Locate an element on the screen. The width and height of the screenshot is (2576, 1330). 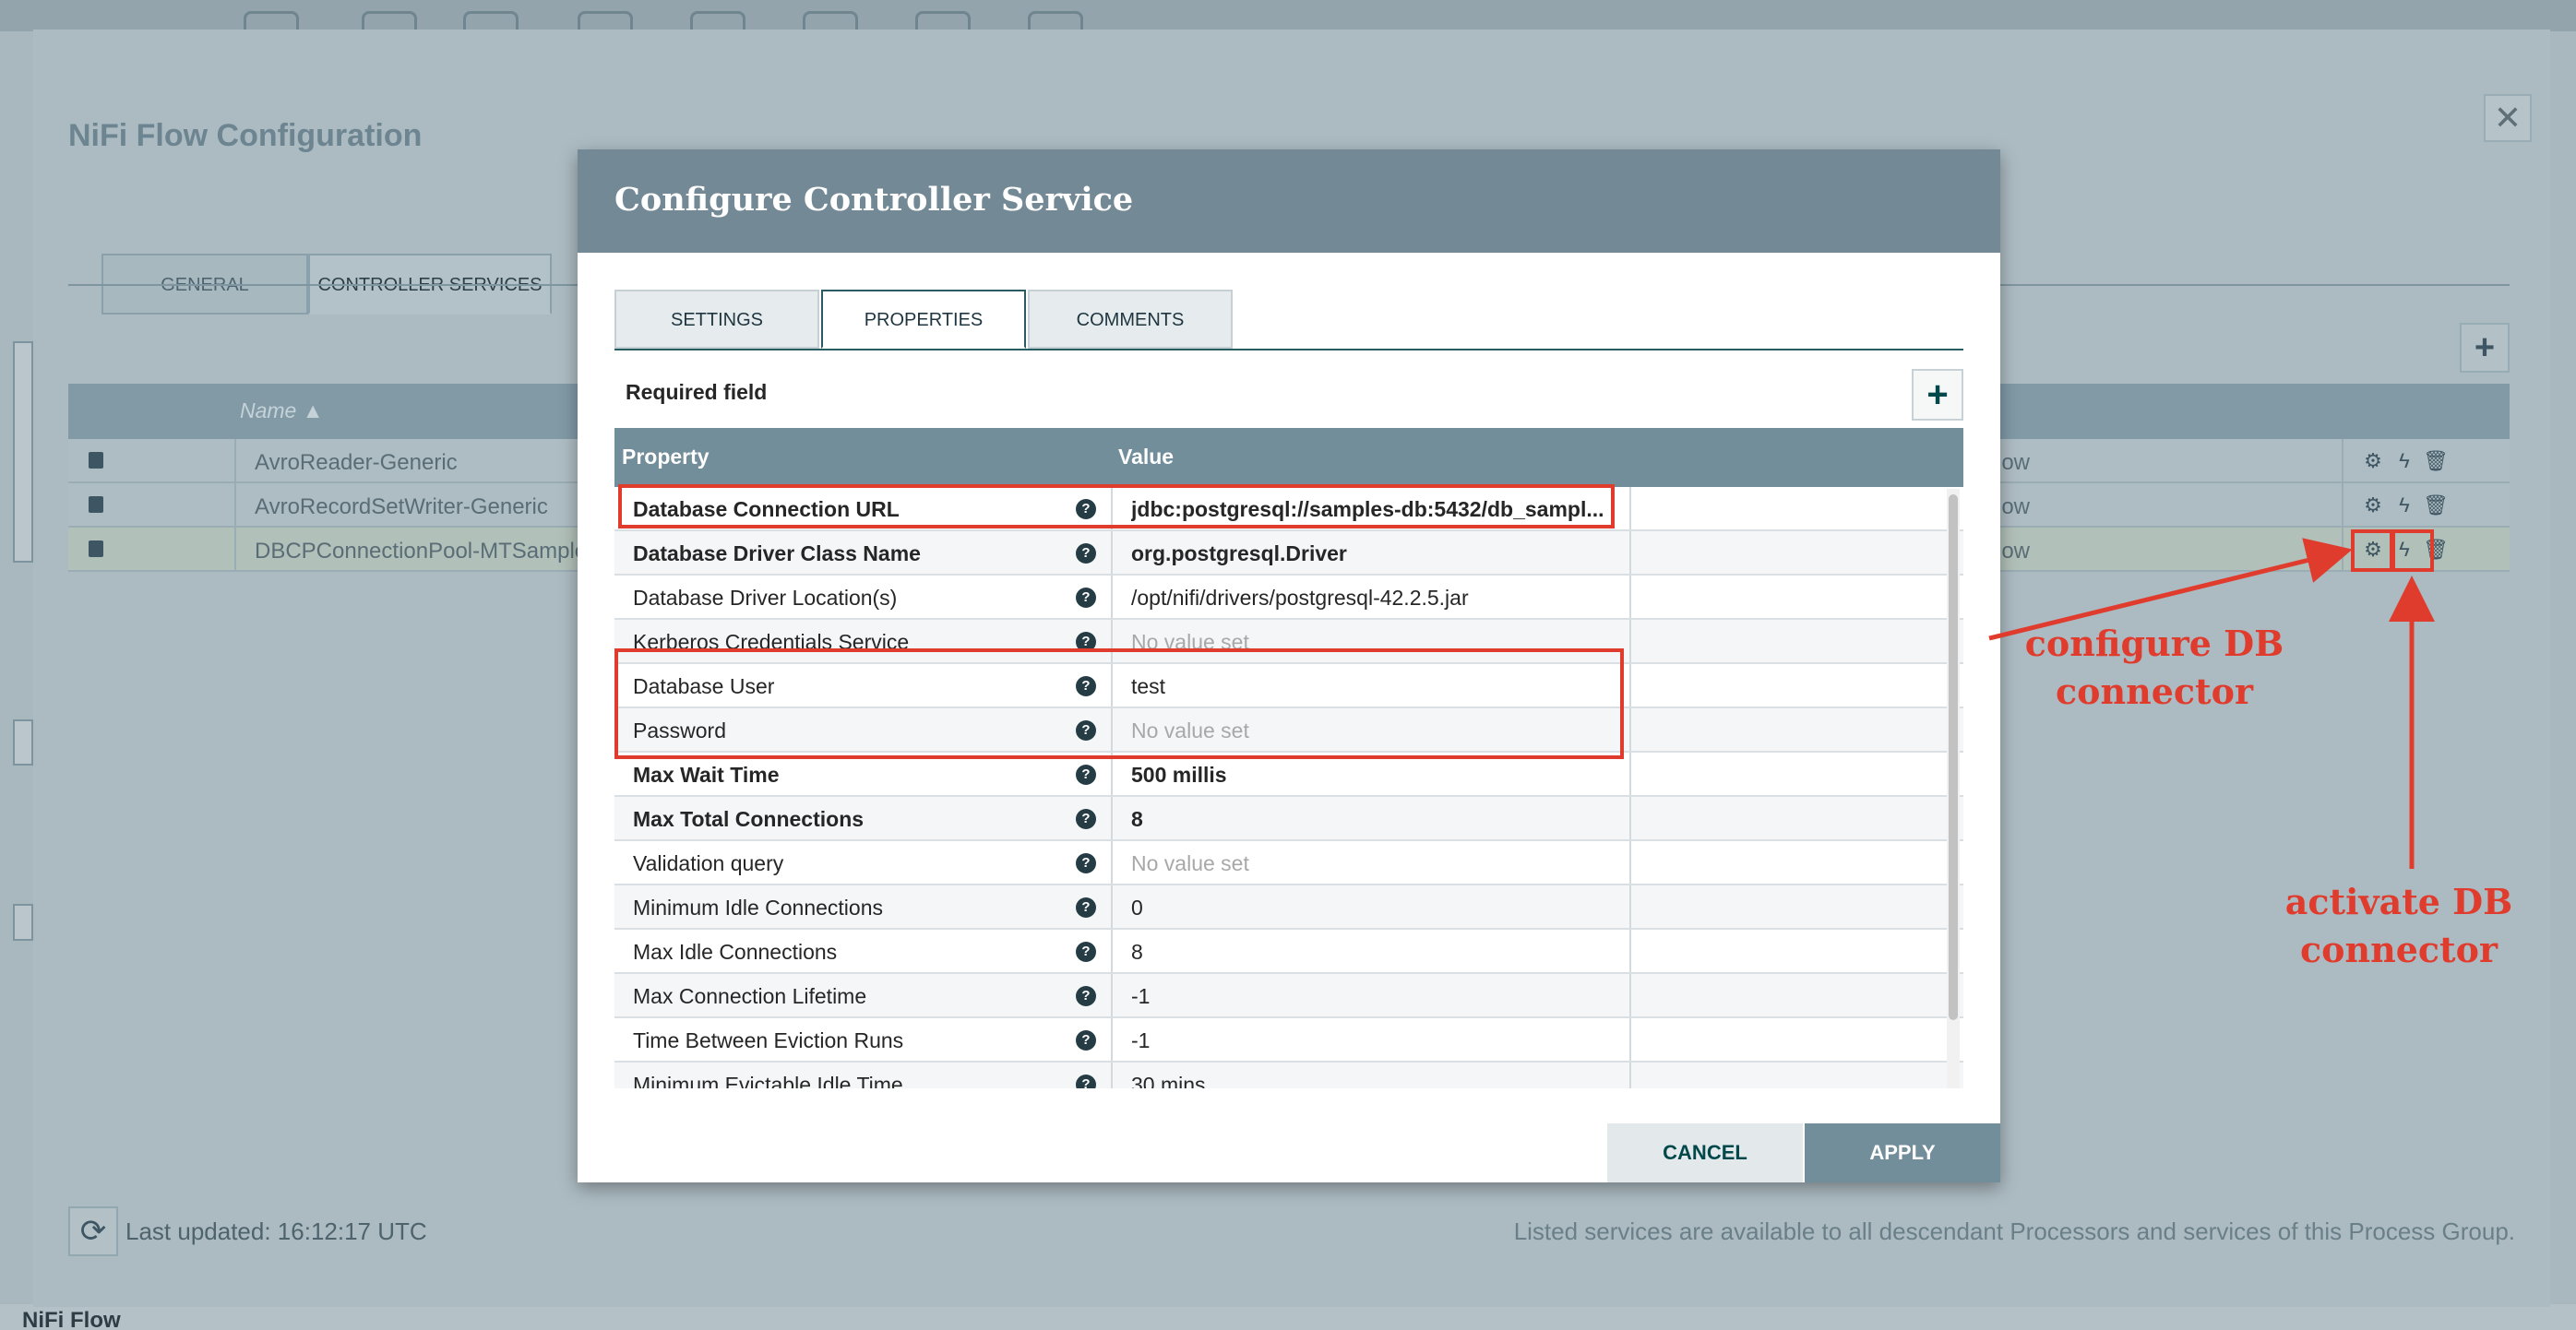
annotation-line: configure DB is located at coordinates (2154, 643).